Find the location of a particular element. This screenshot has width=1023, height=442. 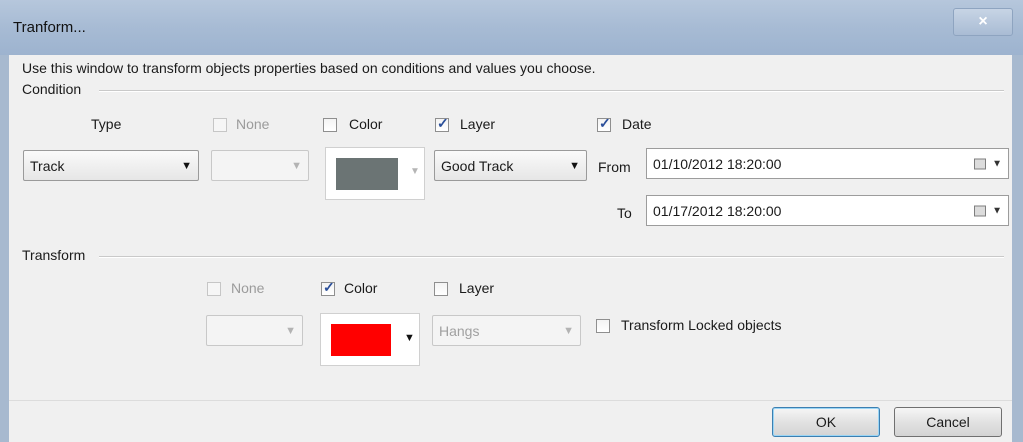

cancel-button: Cancel is located at coordinates (948, 422).